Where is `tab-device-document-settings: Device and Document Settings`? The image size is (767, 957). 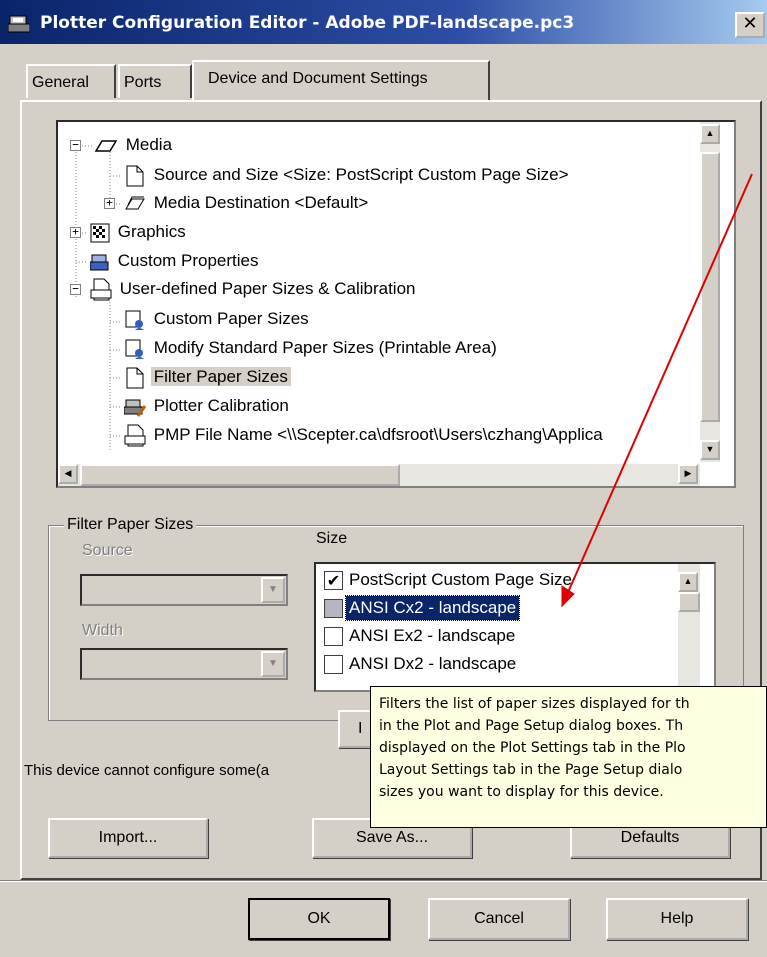
tab-device-document-settings: Device and Document Settings is located at coordinates (341, 80).